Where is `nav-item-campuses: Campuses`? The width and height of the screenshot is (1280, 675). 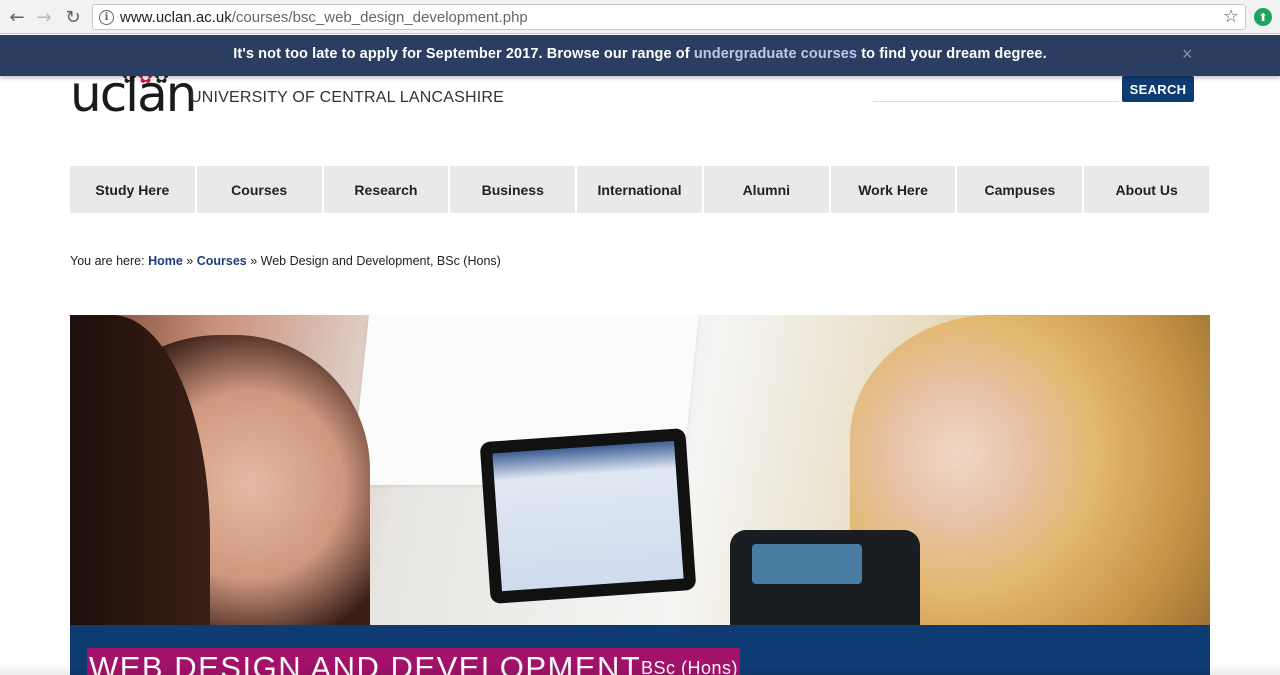
nav-item-campuses: Campuses is located at coordinates (1021, 189).